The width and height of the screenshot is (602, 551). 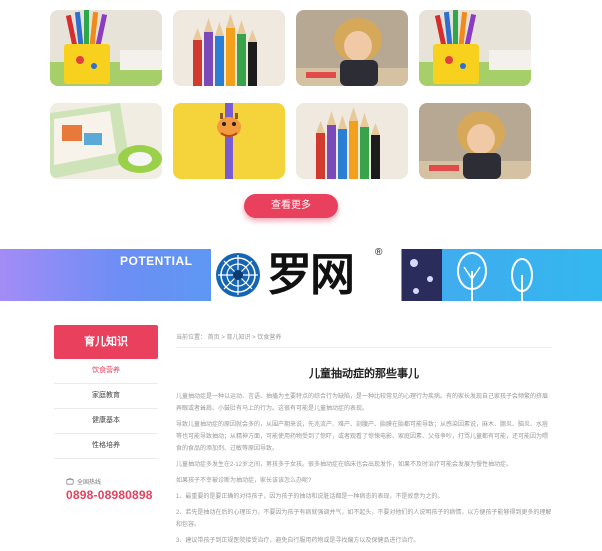 I want to click on sidebar-item-character-training: 性格培养, so click(x=106, y=446).